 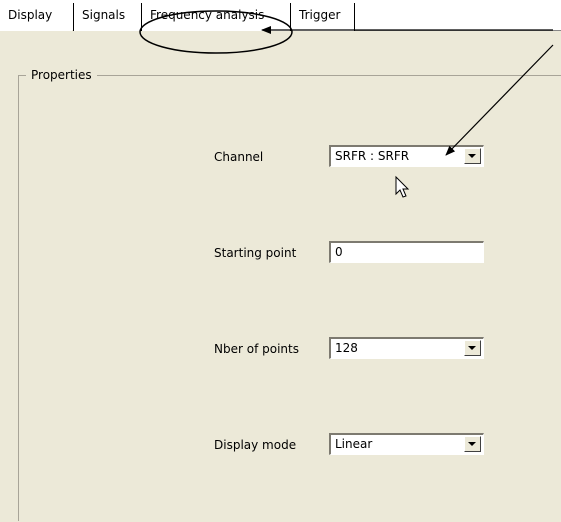 I want to click on channel-select: SRFR, so click(x=406, y=156).